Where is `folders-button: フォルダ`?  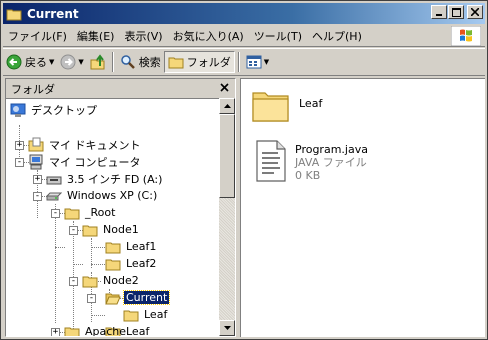
folders-button: フォルダ is located at coordinates (199, 62).